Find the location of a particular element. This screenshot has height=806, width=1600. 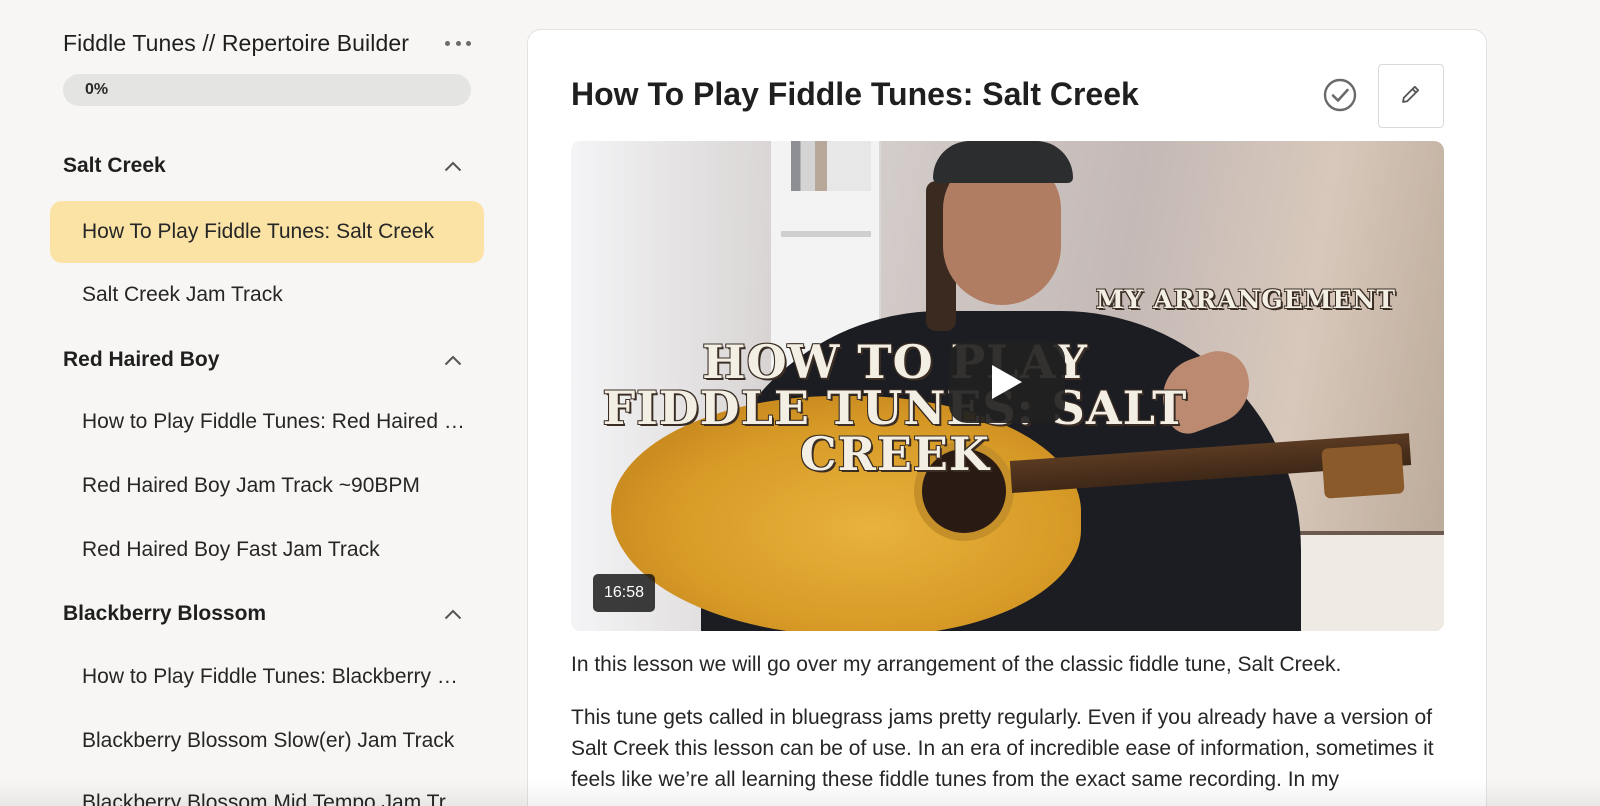

lesson-label: How To Play Fiddle Tunes: Salt Creek is located at coordinates (258, 231).